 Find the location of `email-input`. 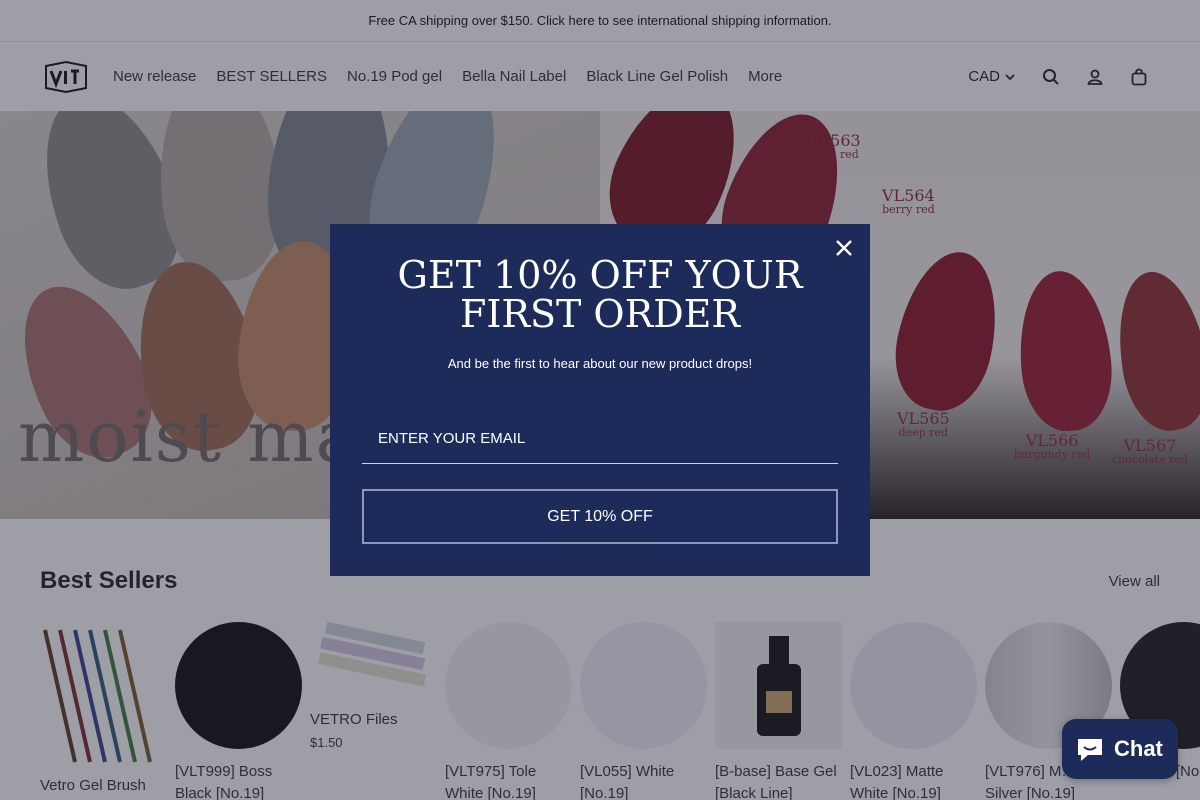

email-input is located at coordinates (600, 439).